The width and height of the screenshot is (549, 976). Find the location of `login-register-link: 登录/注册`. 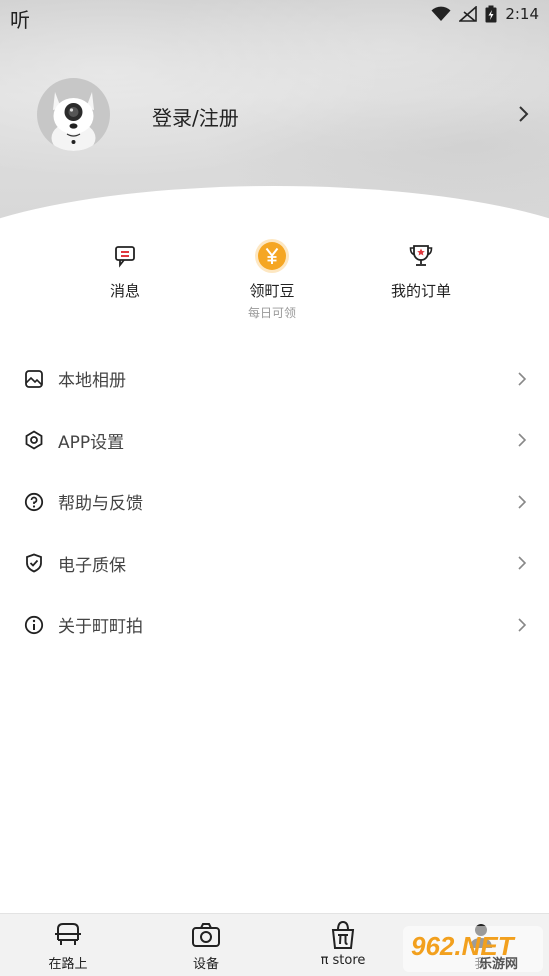

login-register-link: 登录/注册 is located at coordinates (195, 116).